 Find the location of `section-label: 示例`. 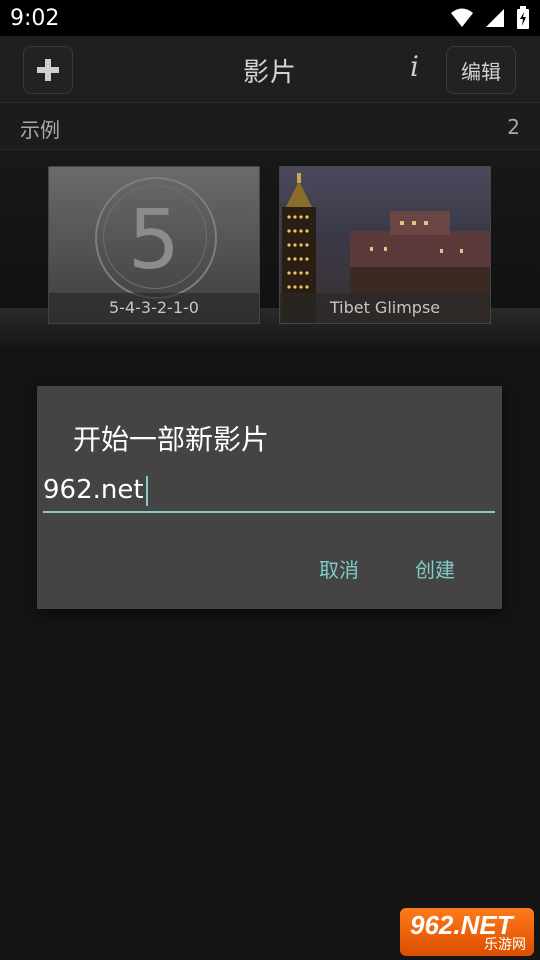

section-label: 示例 is located at coordinates (40, 130).